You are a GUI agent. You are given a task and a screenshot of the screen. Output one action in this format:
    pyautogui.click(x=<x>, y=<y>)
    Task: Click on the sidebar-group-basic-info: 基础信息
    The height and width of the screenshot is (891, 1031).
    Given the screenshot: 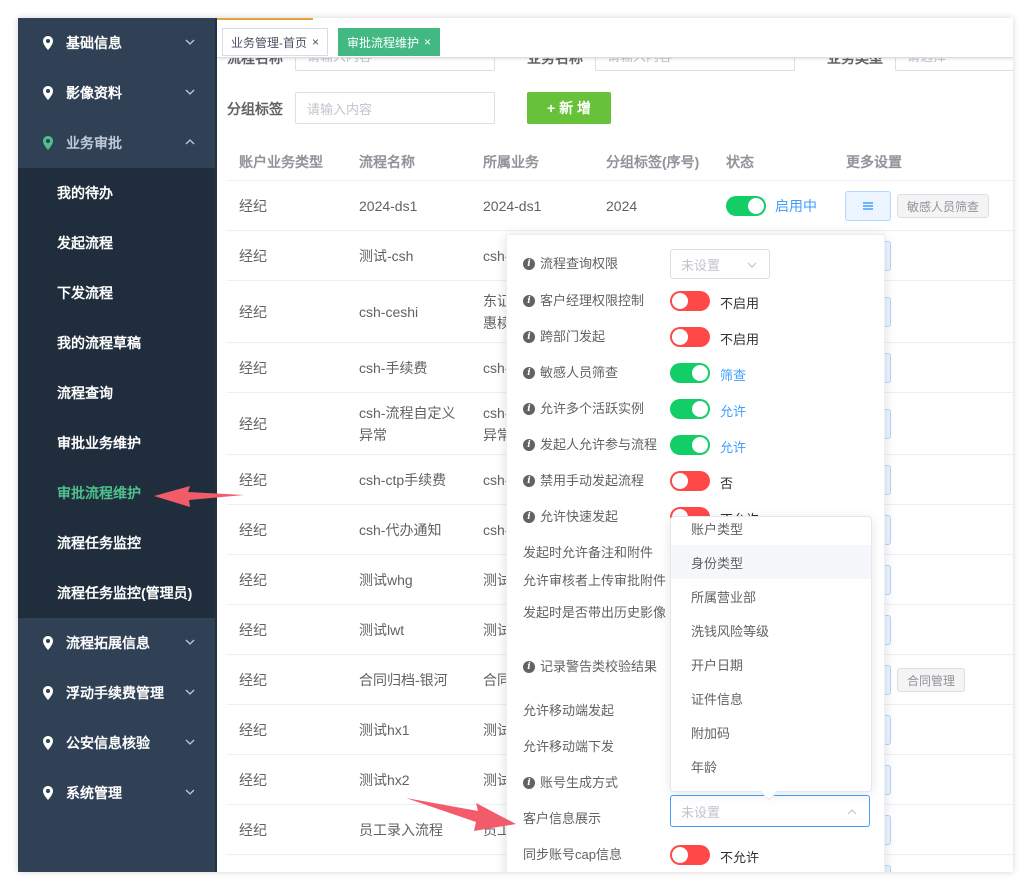 What is the action you would take?
    pyautogui.click(x=116, y=43)
    